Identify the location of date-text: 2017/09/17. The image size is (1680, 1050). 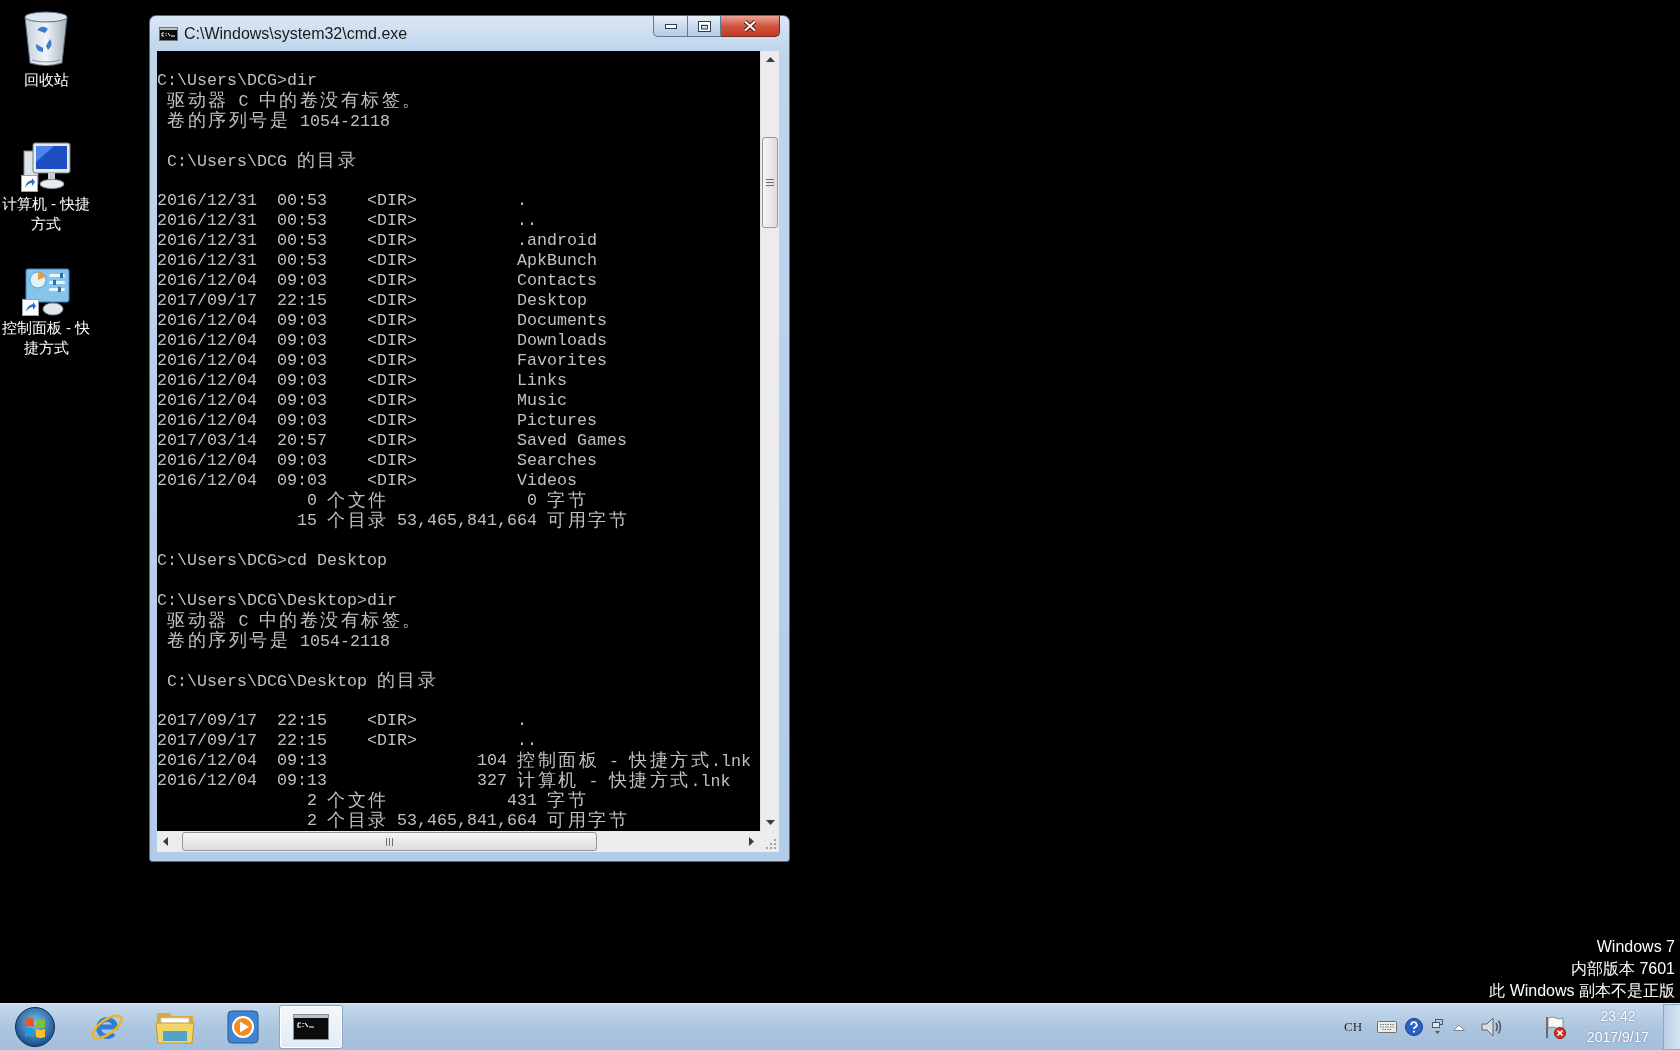
(207, 301).